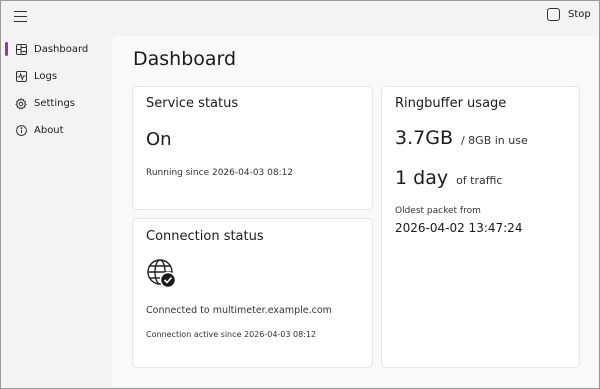 The width and height of the screenshot is (600, 389). I want to click on service-status-value: On, so click(159, 139).